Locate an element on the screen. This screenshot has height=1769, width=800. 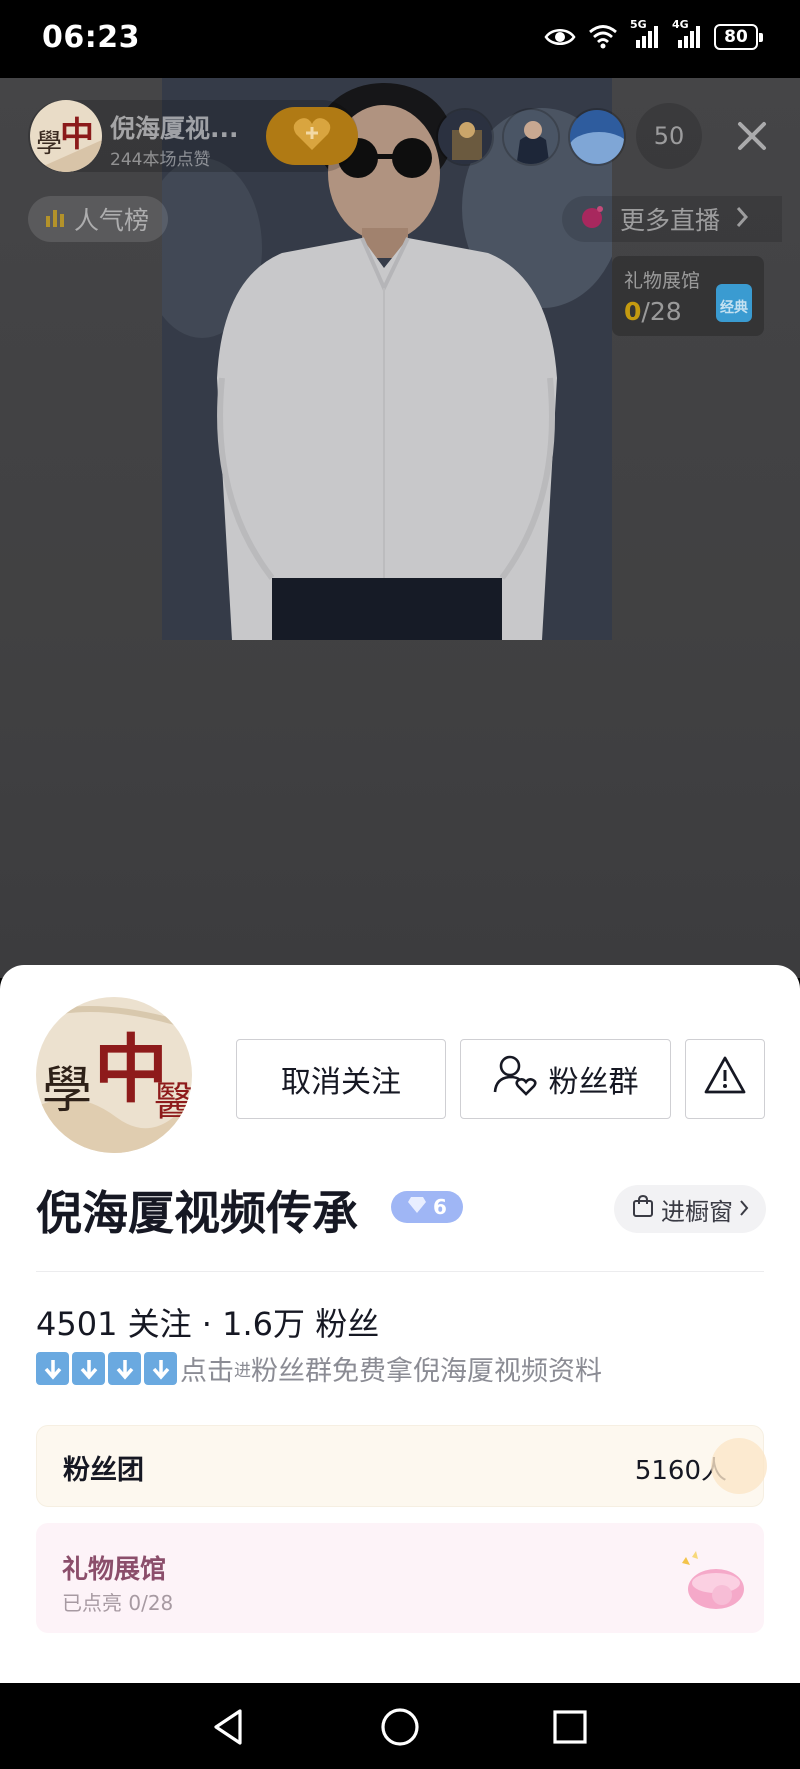
fan-club-title: 粉丝团 is located at coordinates (103, 1470).